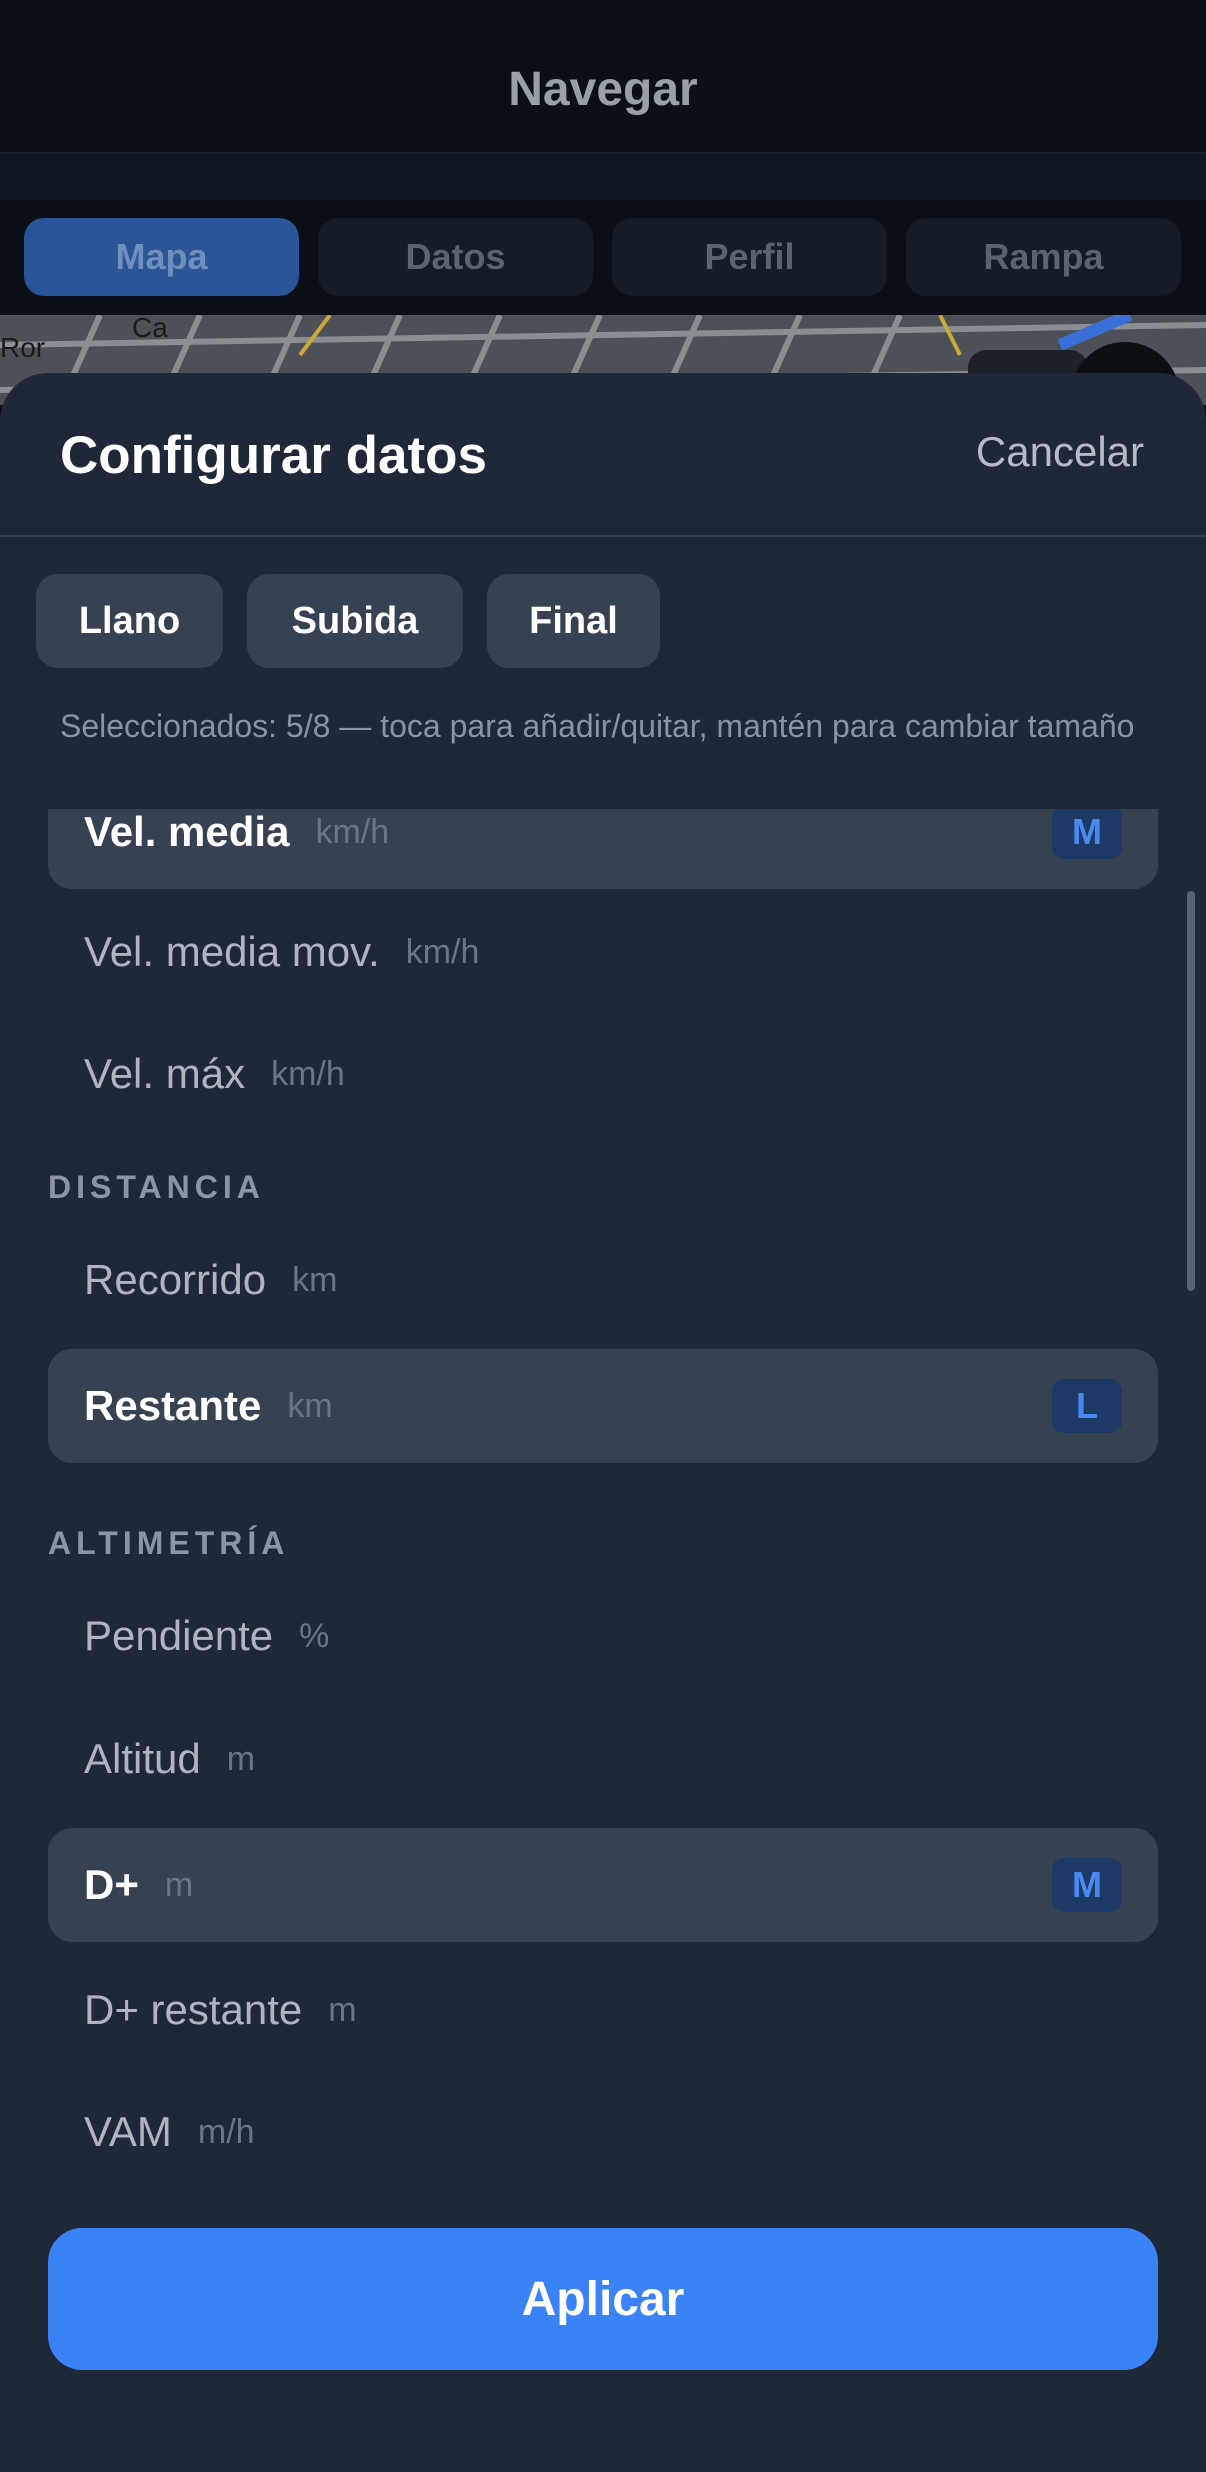  Describe the element at coordinates (161, 257) in the screenshot. I see `tab-map: Mapa` at that location.